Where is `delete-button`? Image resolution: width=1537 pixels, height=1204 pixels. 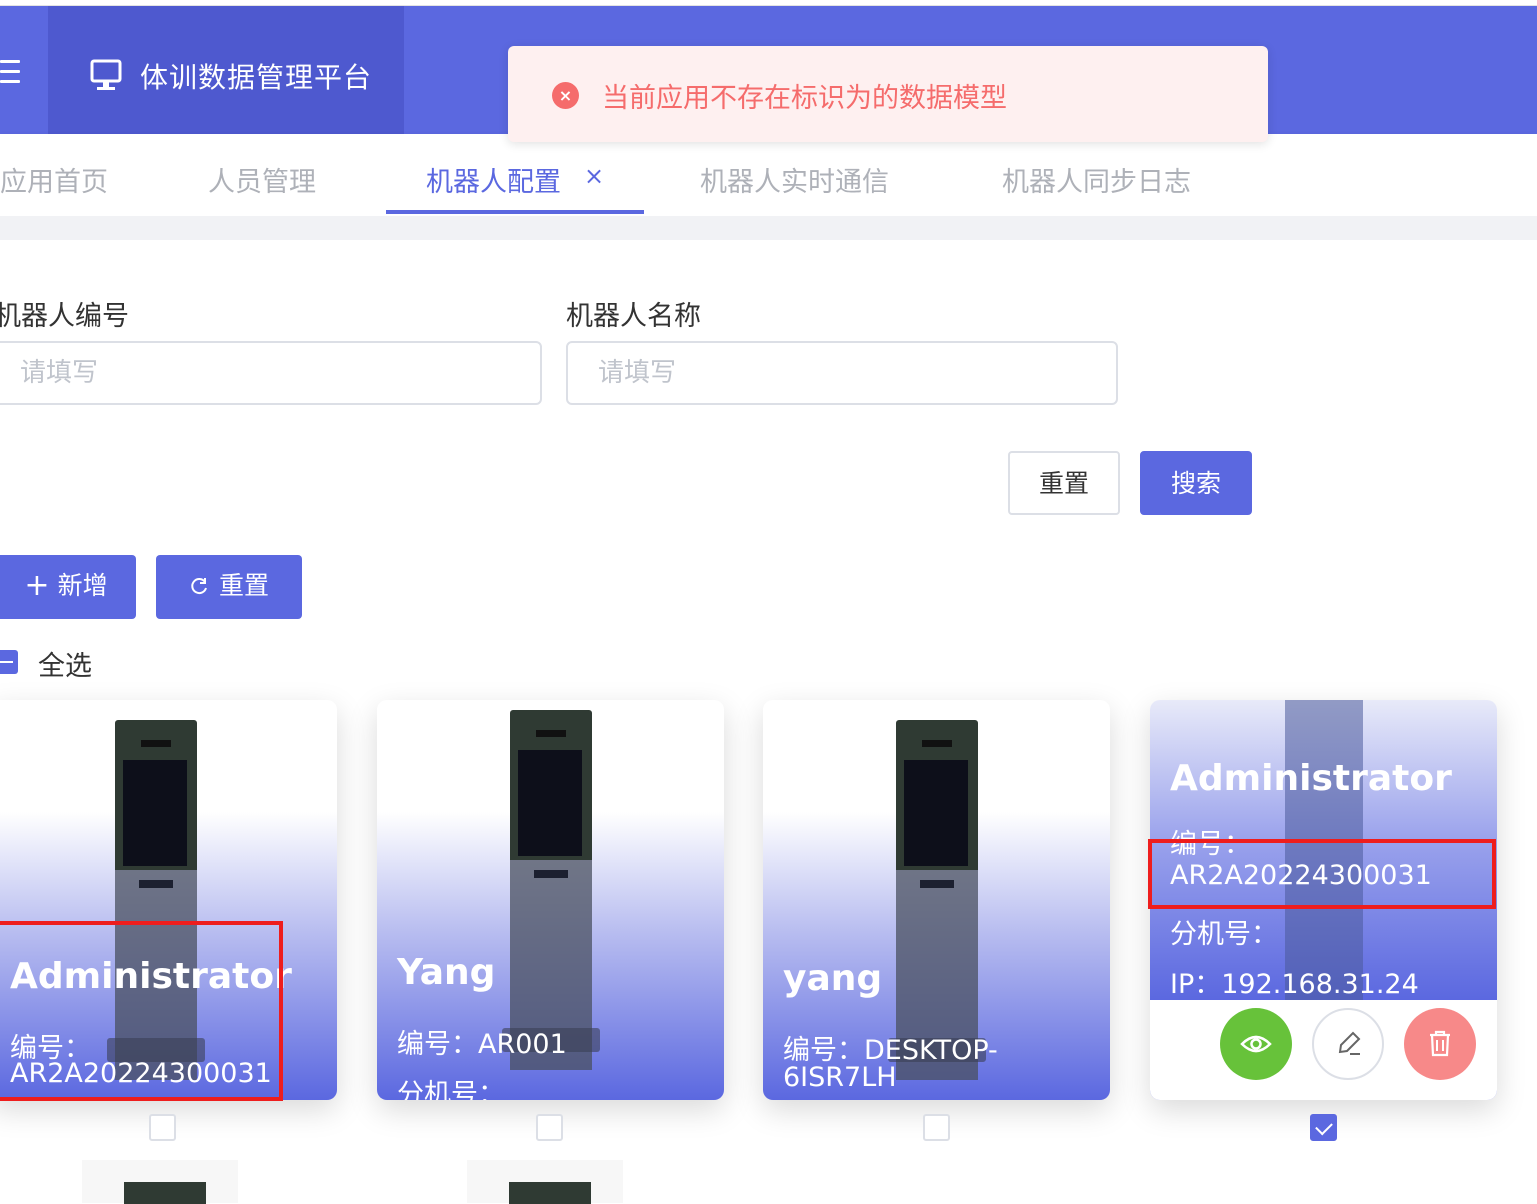 delete-button is located at coordinates (1440, 1044).